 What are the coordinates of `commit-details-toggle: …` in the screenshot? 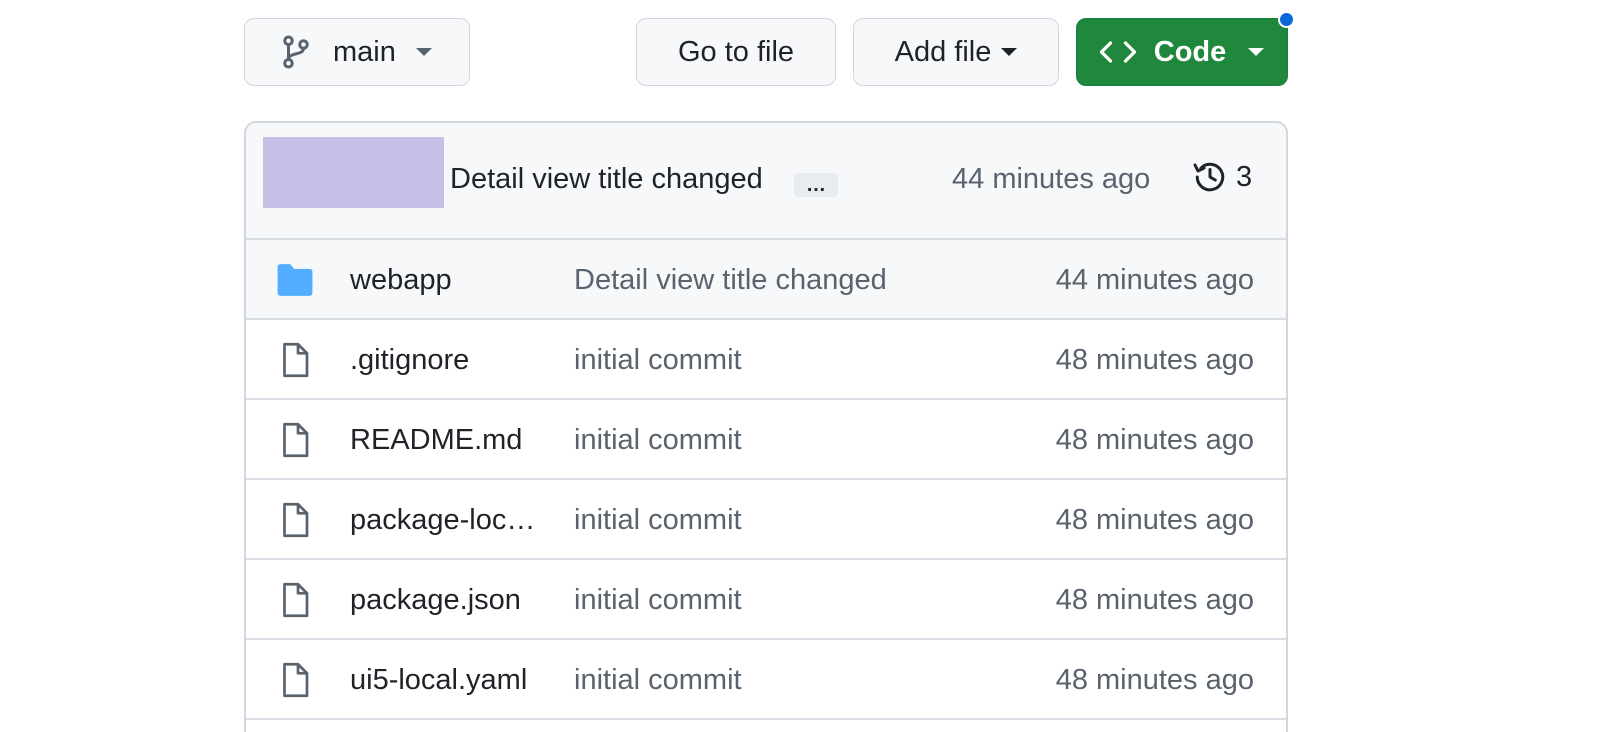 It's located at (816, 185).